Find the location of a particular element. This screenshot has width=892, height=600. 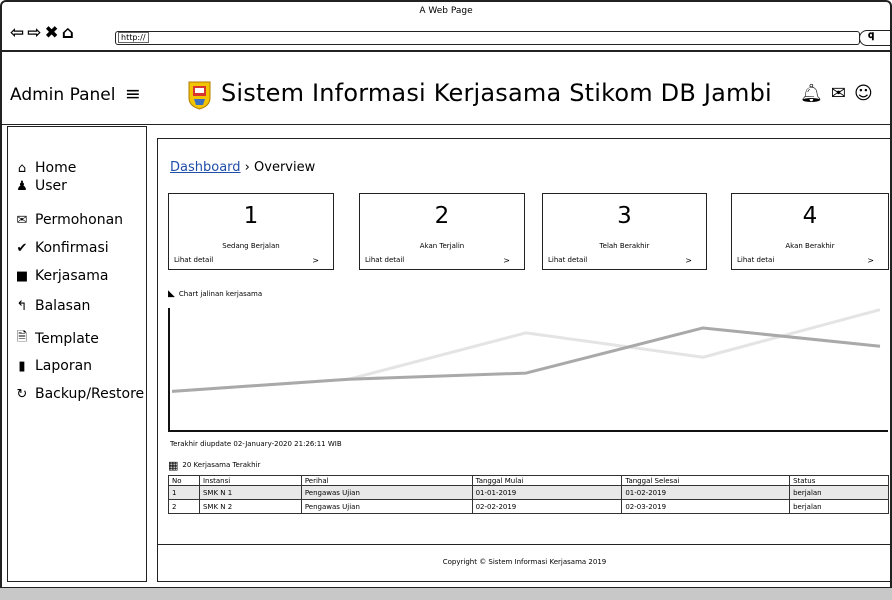

column-header: No is located at coordinates (184, 480).